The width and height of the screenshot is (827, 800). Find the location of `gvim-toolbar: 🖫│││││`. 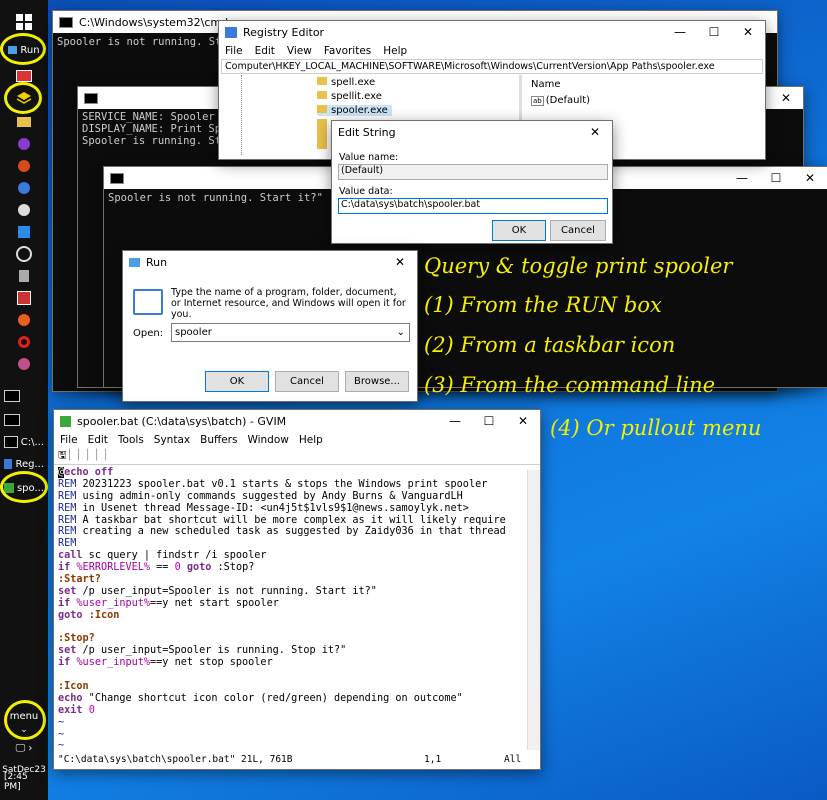

gvim-toolbar: 🖫│││││ is located at coordinates (297, 456).